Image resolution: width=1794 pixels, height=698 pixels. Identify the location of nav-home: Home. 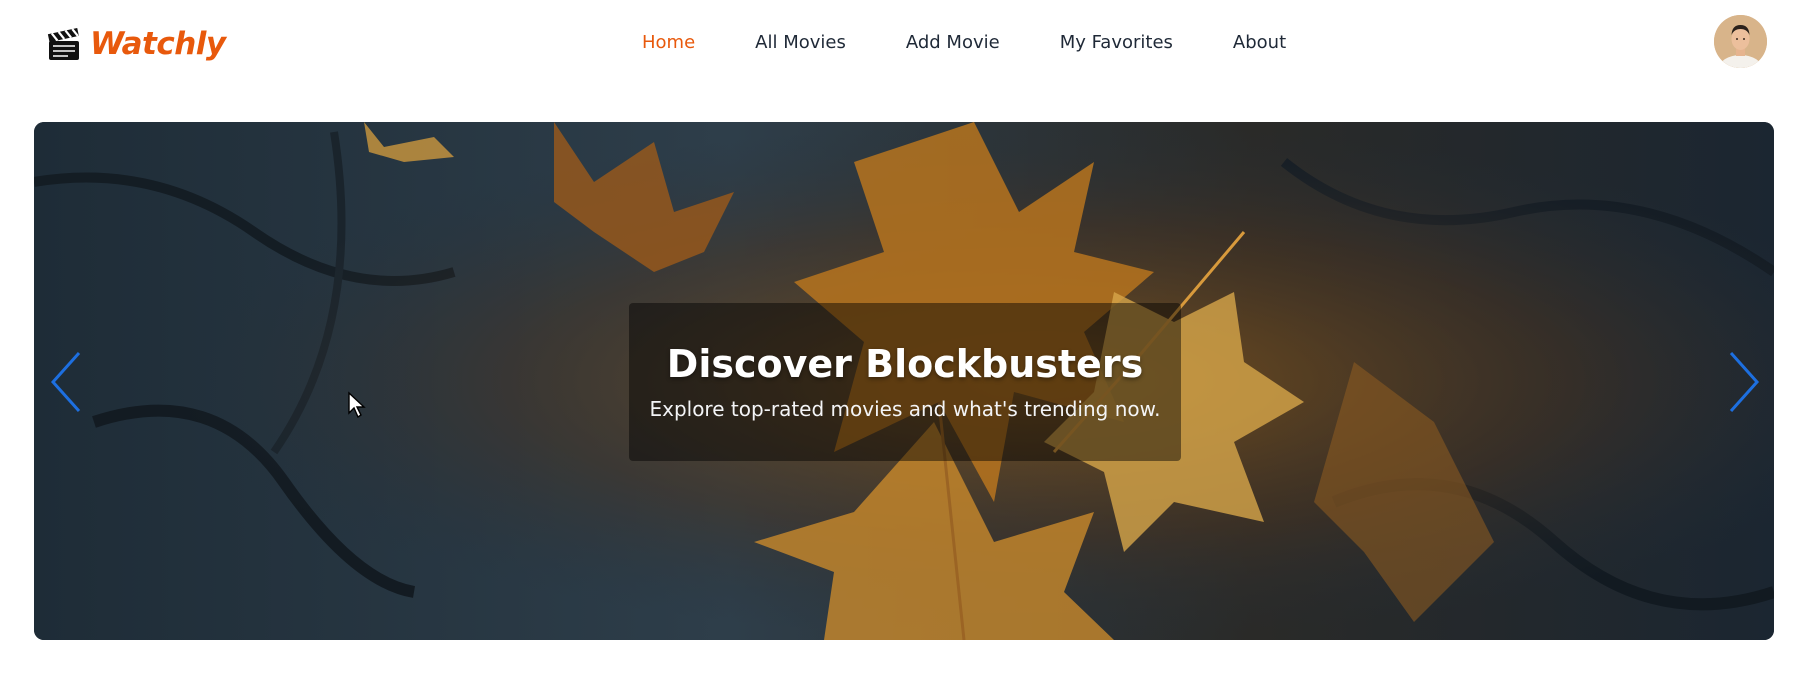
(668, 42).